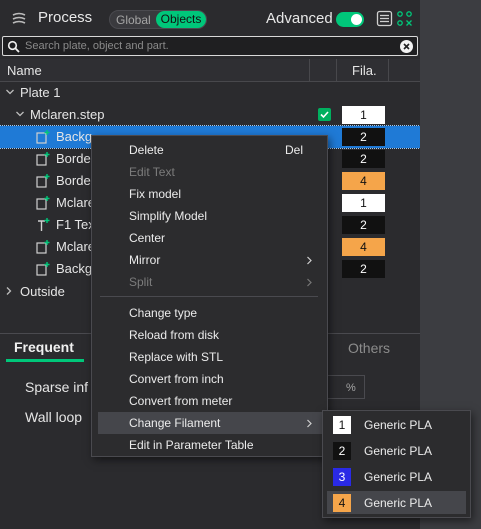  What do you see at coordinates (342, 477) in the screenshot?
I see `filament-swatch: 3` at bounding box center [342, 477].